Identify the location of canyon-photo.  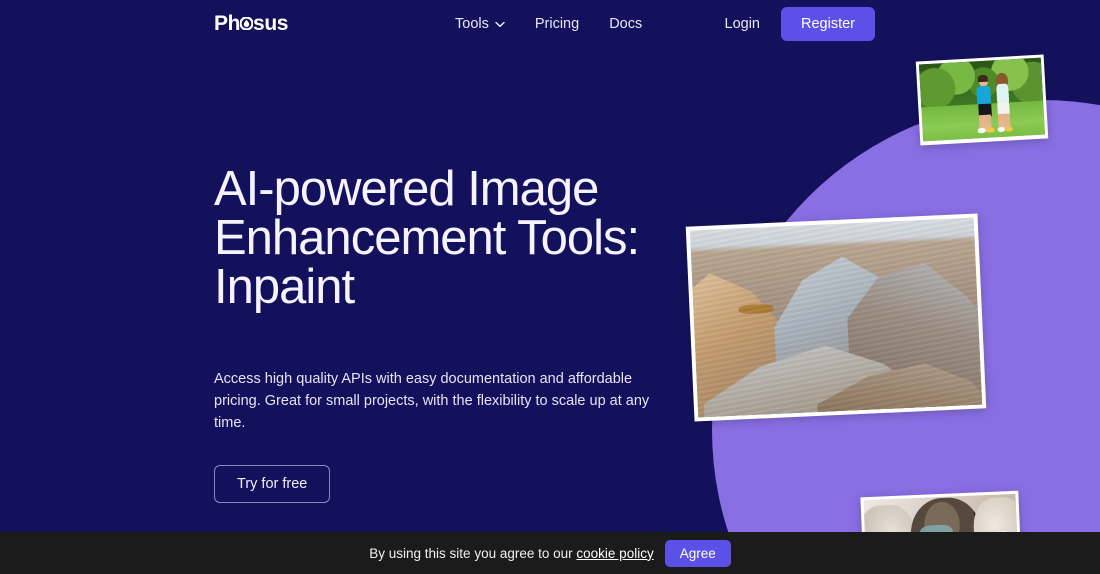
(836, 317).